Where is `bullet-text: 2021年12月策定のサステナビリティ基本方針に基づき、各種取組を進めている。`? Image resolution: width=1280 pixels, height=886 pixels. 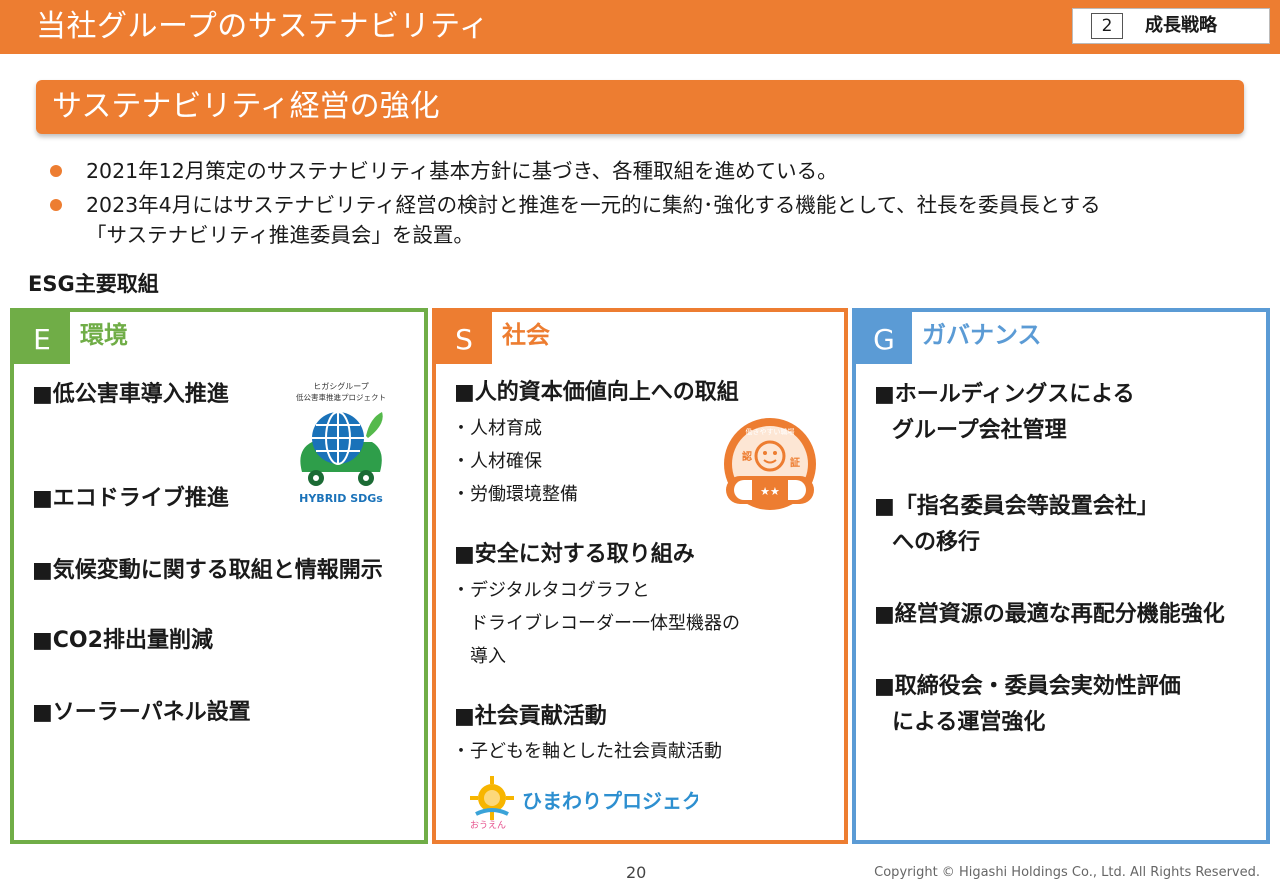
bullet-text: 2021年12月策定のサステナビリティ基本方針に基づき、各種取組を進めている。 is located at coordinates (462, 171).